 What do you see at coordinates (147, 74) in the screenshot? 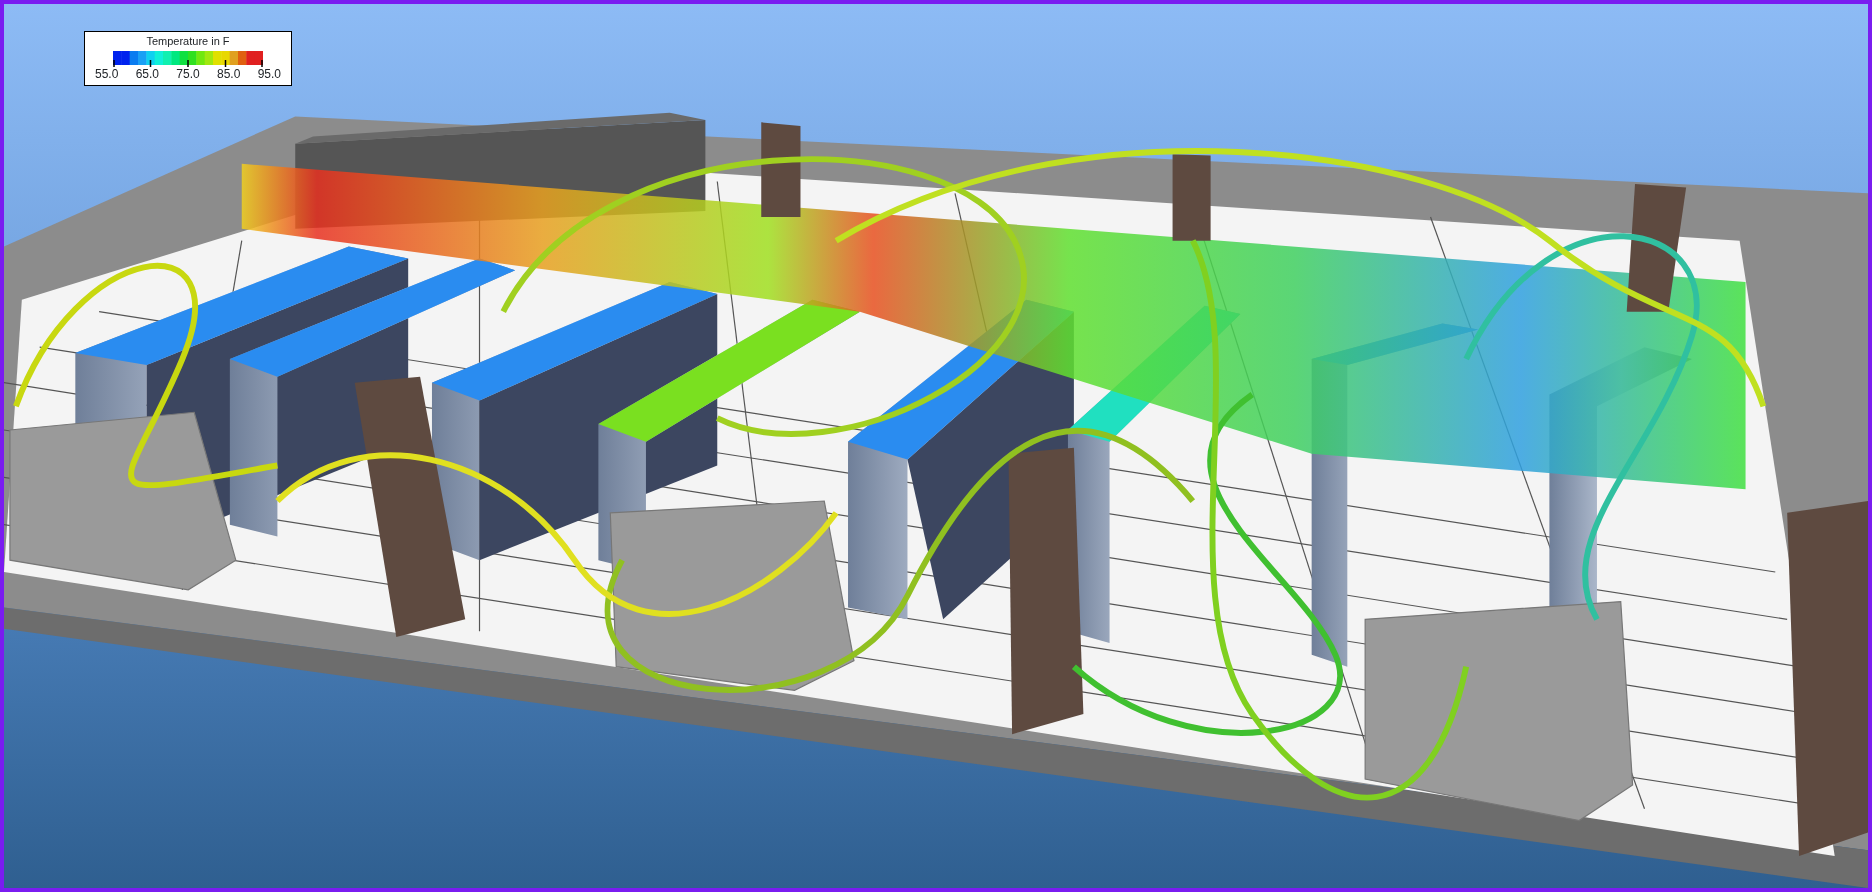
I see `scale-tick-label: 65.0` at bounding box center [147, 74].